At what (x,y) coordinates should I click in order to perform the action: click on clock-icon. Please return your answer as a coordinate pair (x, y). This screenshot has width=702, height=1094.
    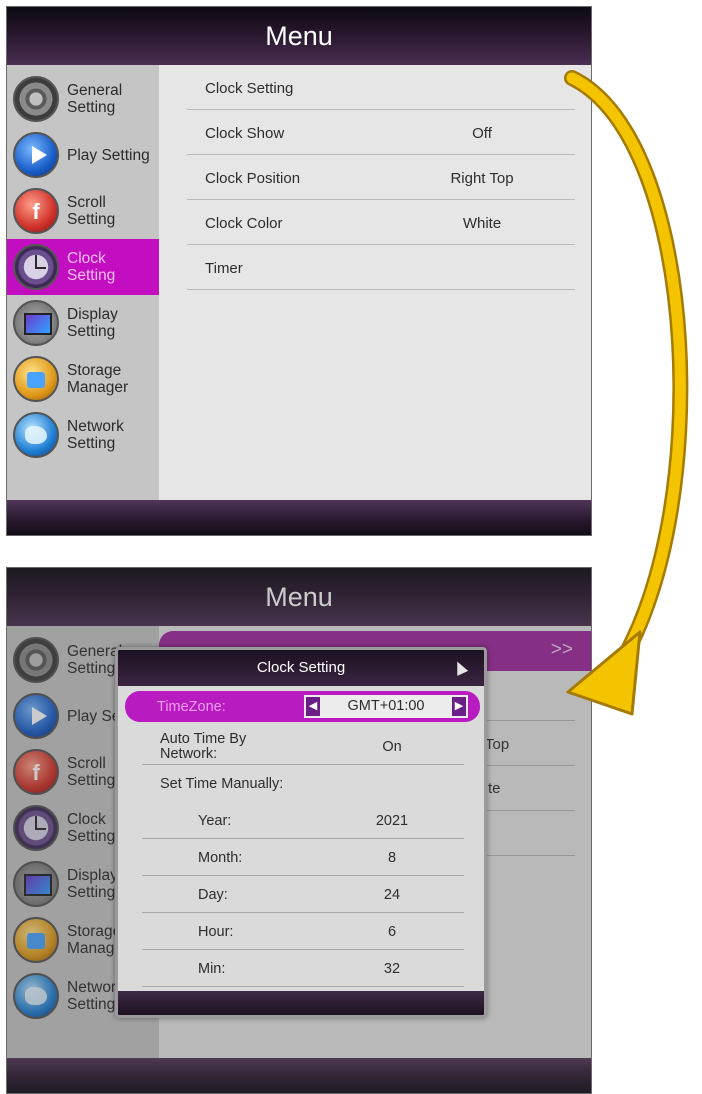
    Looking at the image, I should click on (36, 267).